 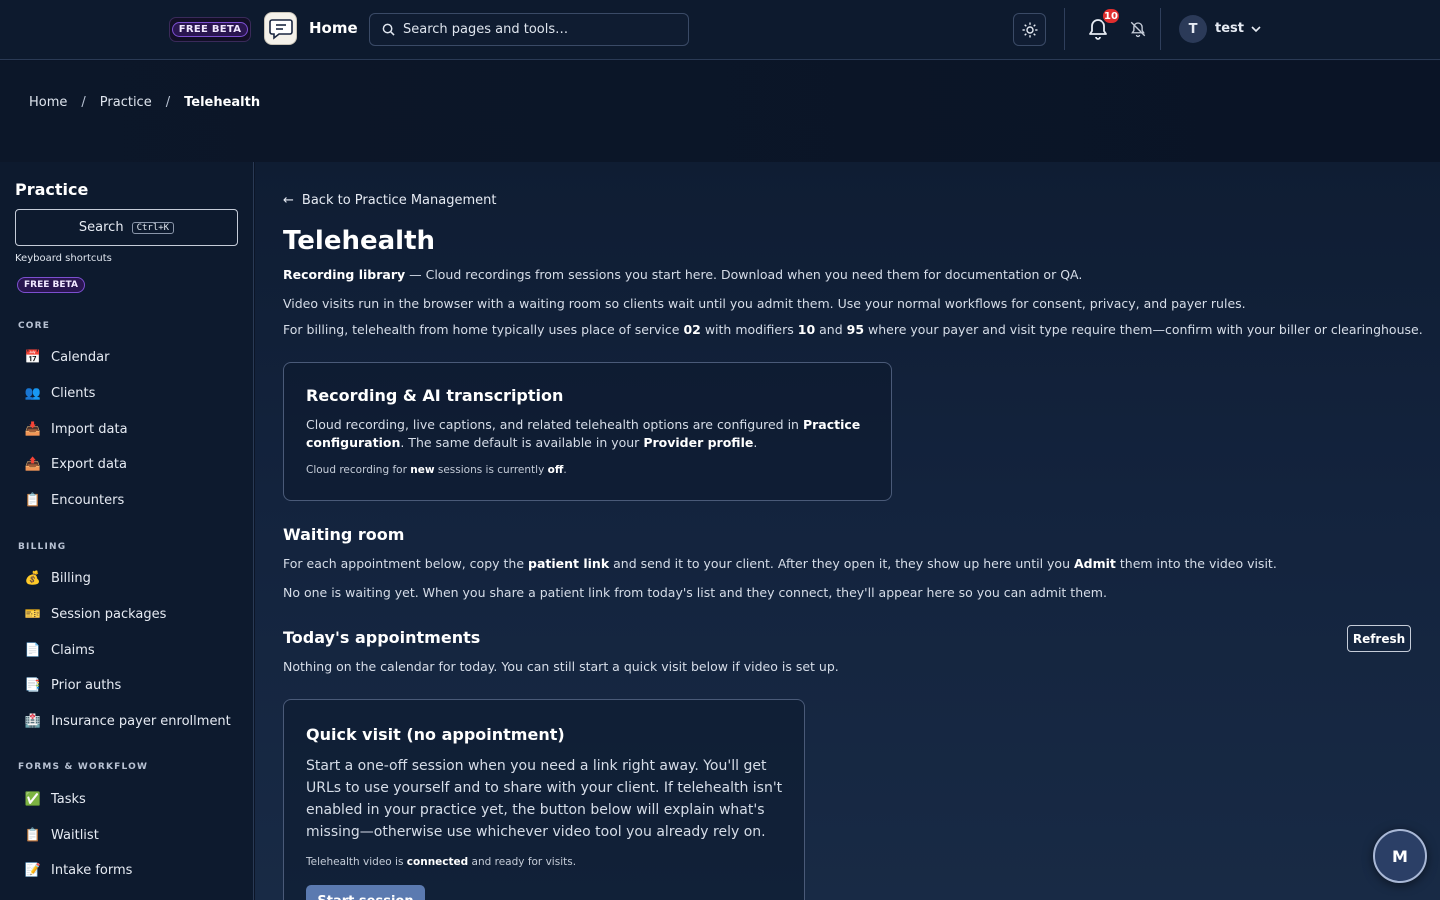 I want to click on document-icon: 📄, so click(x=33, y=650).